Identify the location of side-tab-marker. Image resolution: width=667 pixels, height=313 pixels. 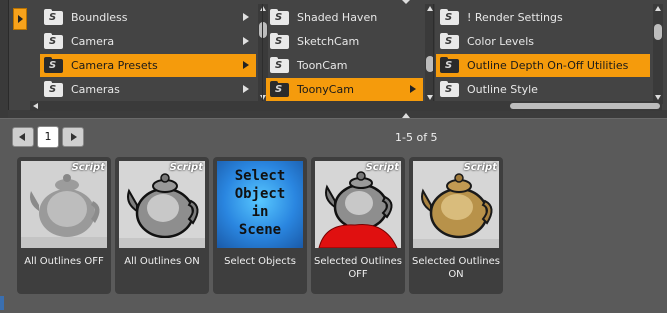
(2, 303).